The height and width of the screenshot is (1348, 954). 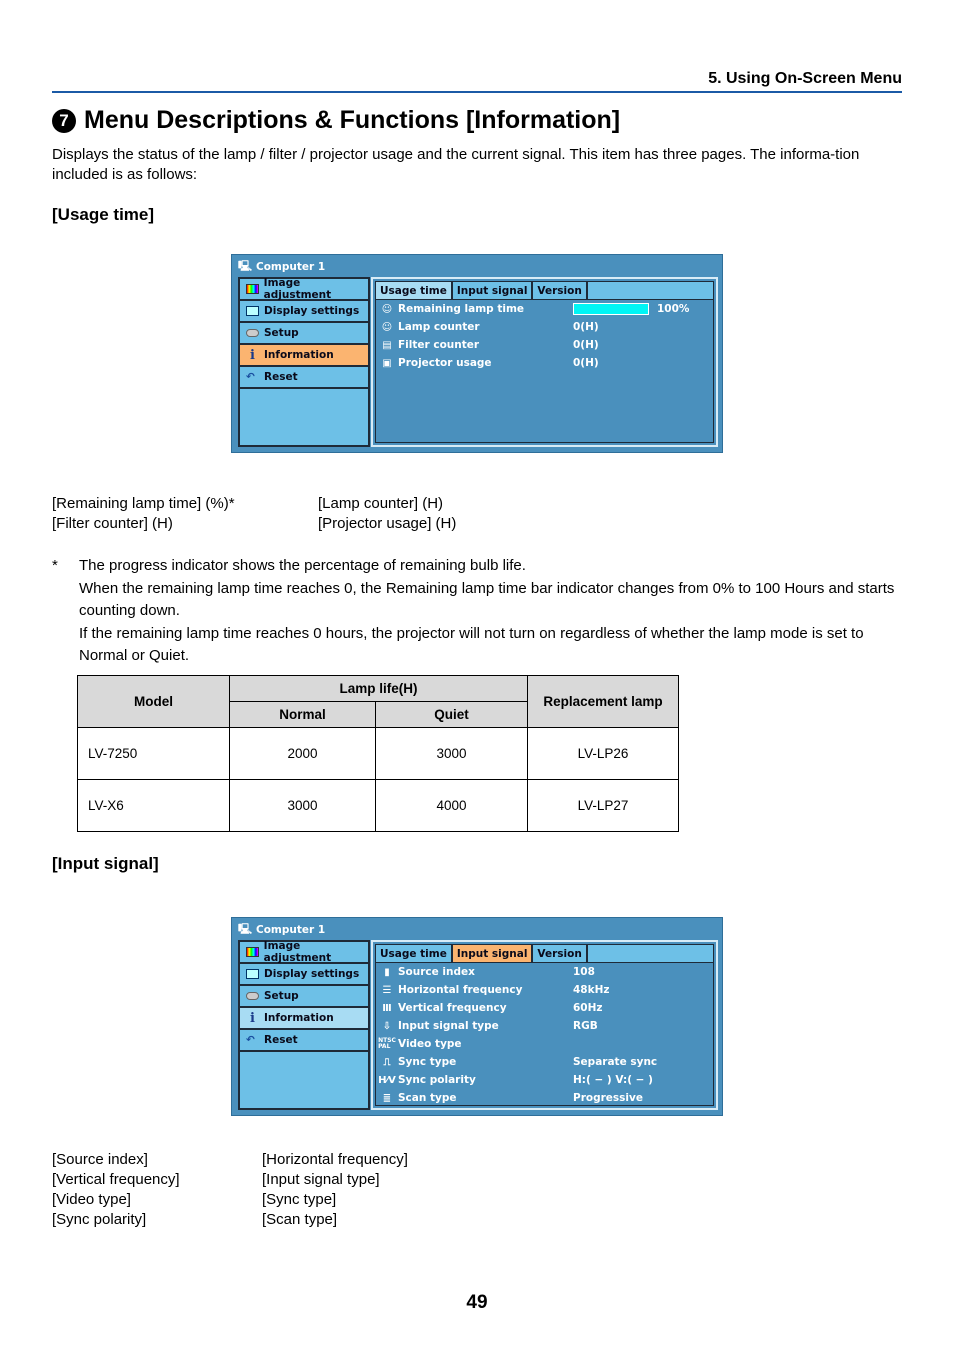 I want to click on info-row: Ⅲ Vertical frequency 60Hz, so click(x=544, y=1008).